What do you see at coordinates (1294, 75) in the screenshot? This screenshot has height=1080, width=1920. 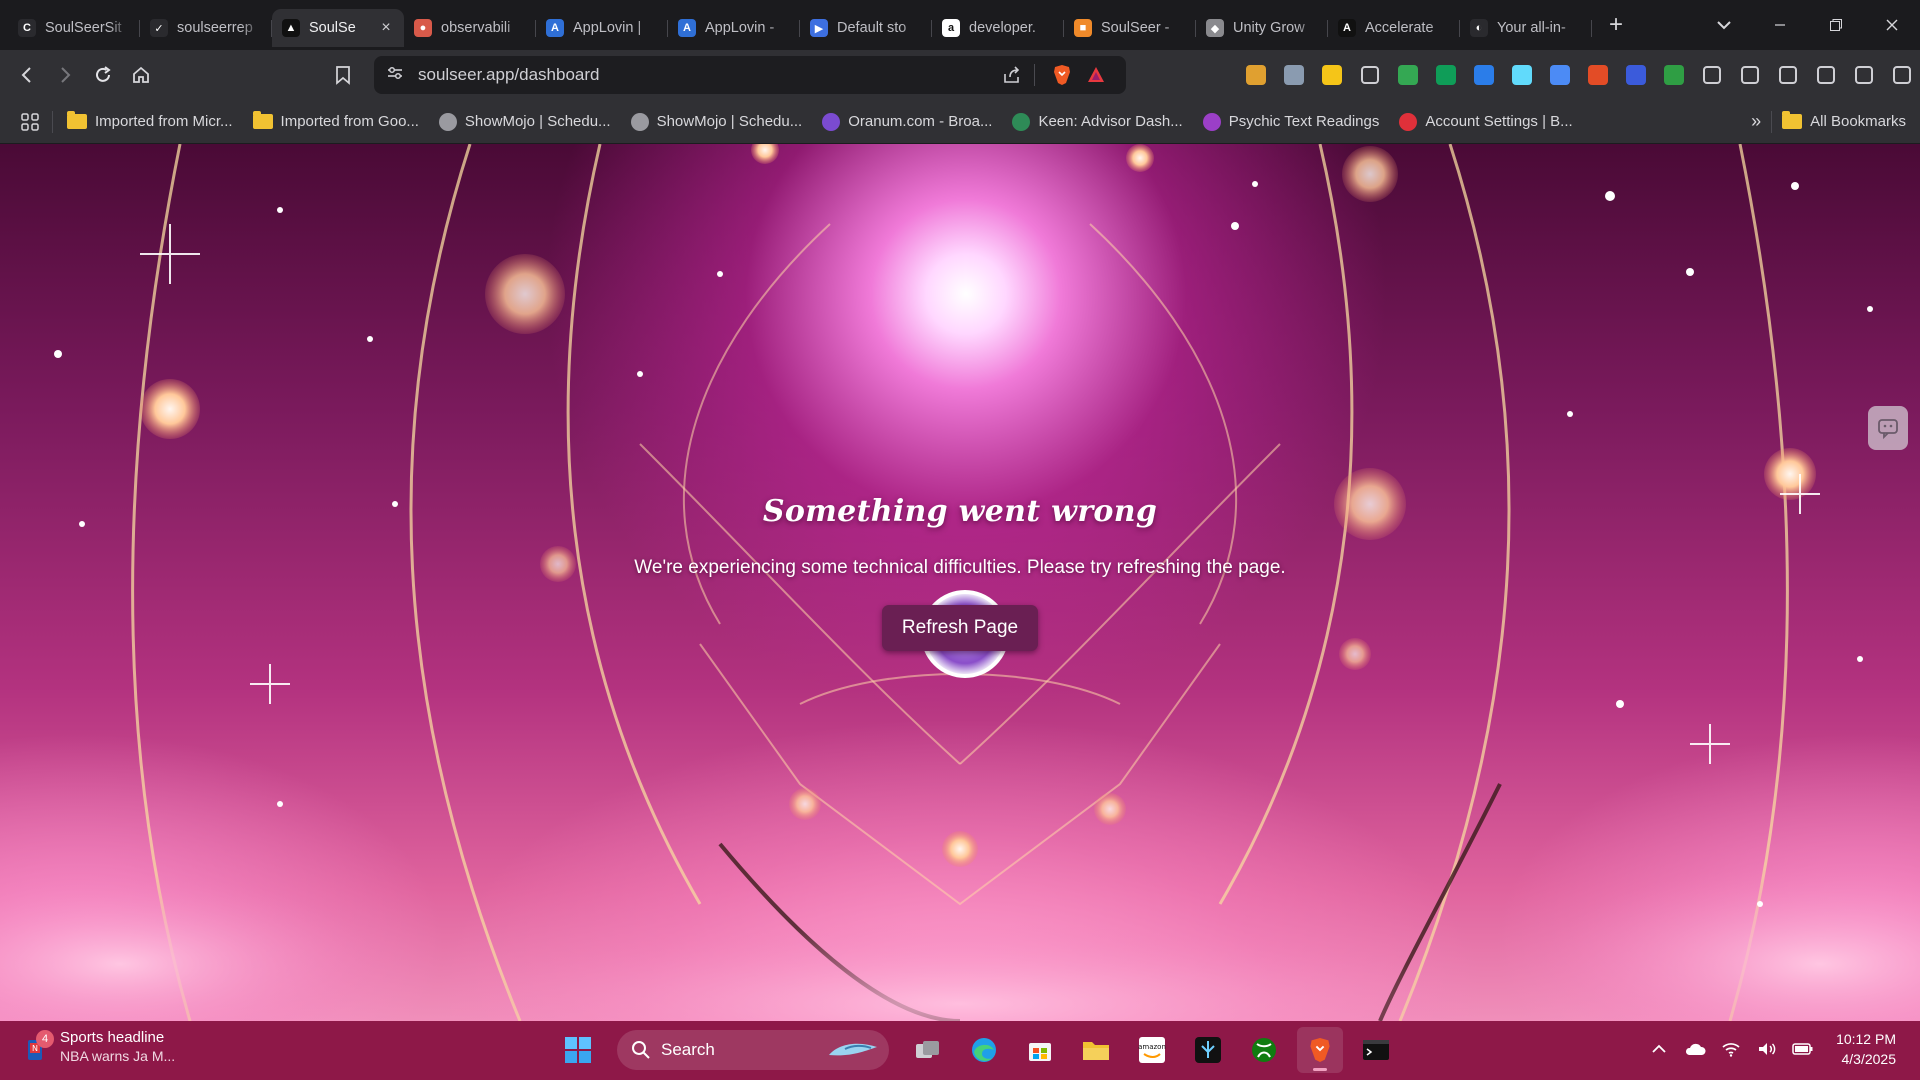 I see `image-icon` at bounding box center [1294, 75].